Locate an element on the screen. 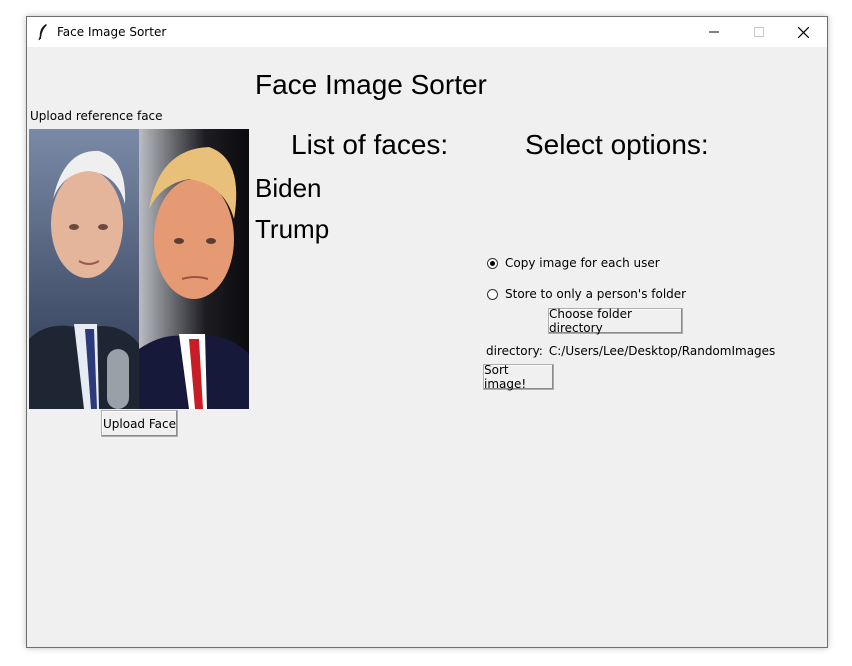  faces-list-heading: List of faces: is located at coordinates (370, 144).